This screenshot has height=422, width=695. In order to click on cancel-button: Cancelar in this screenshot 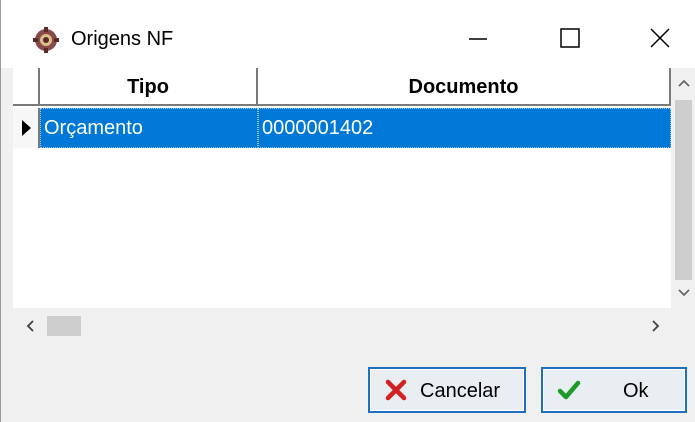, I will do `click(447, 390)`.